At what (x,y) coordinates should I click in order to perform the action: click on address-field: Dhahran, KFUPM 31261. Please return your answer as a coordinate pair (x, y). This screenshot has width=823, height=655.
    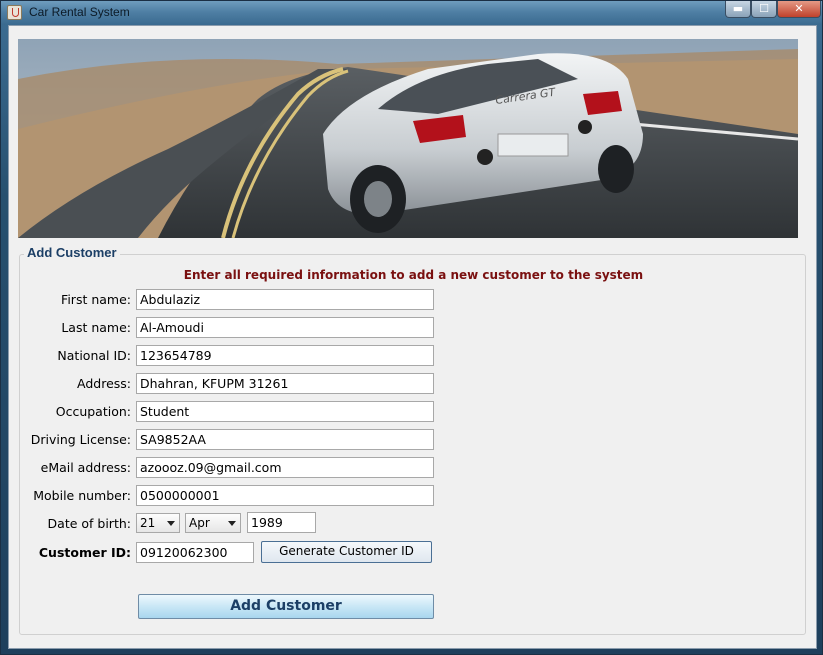
    Looking at the image, I should click on (285, 383).